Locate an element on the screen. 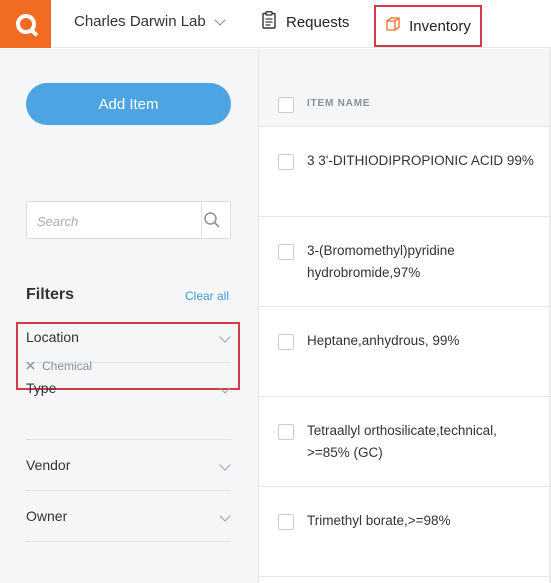  table-row: 3 3'-DITHIODIPROPIONIC ACID 99% is located at coordinates (405, 172).